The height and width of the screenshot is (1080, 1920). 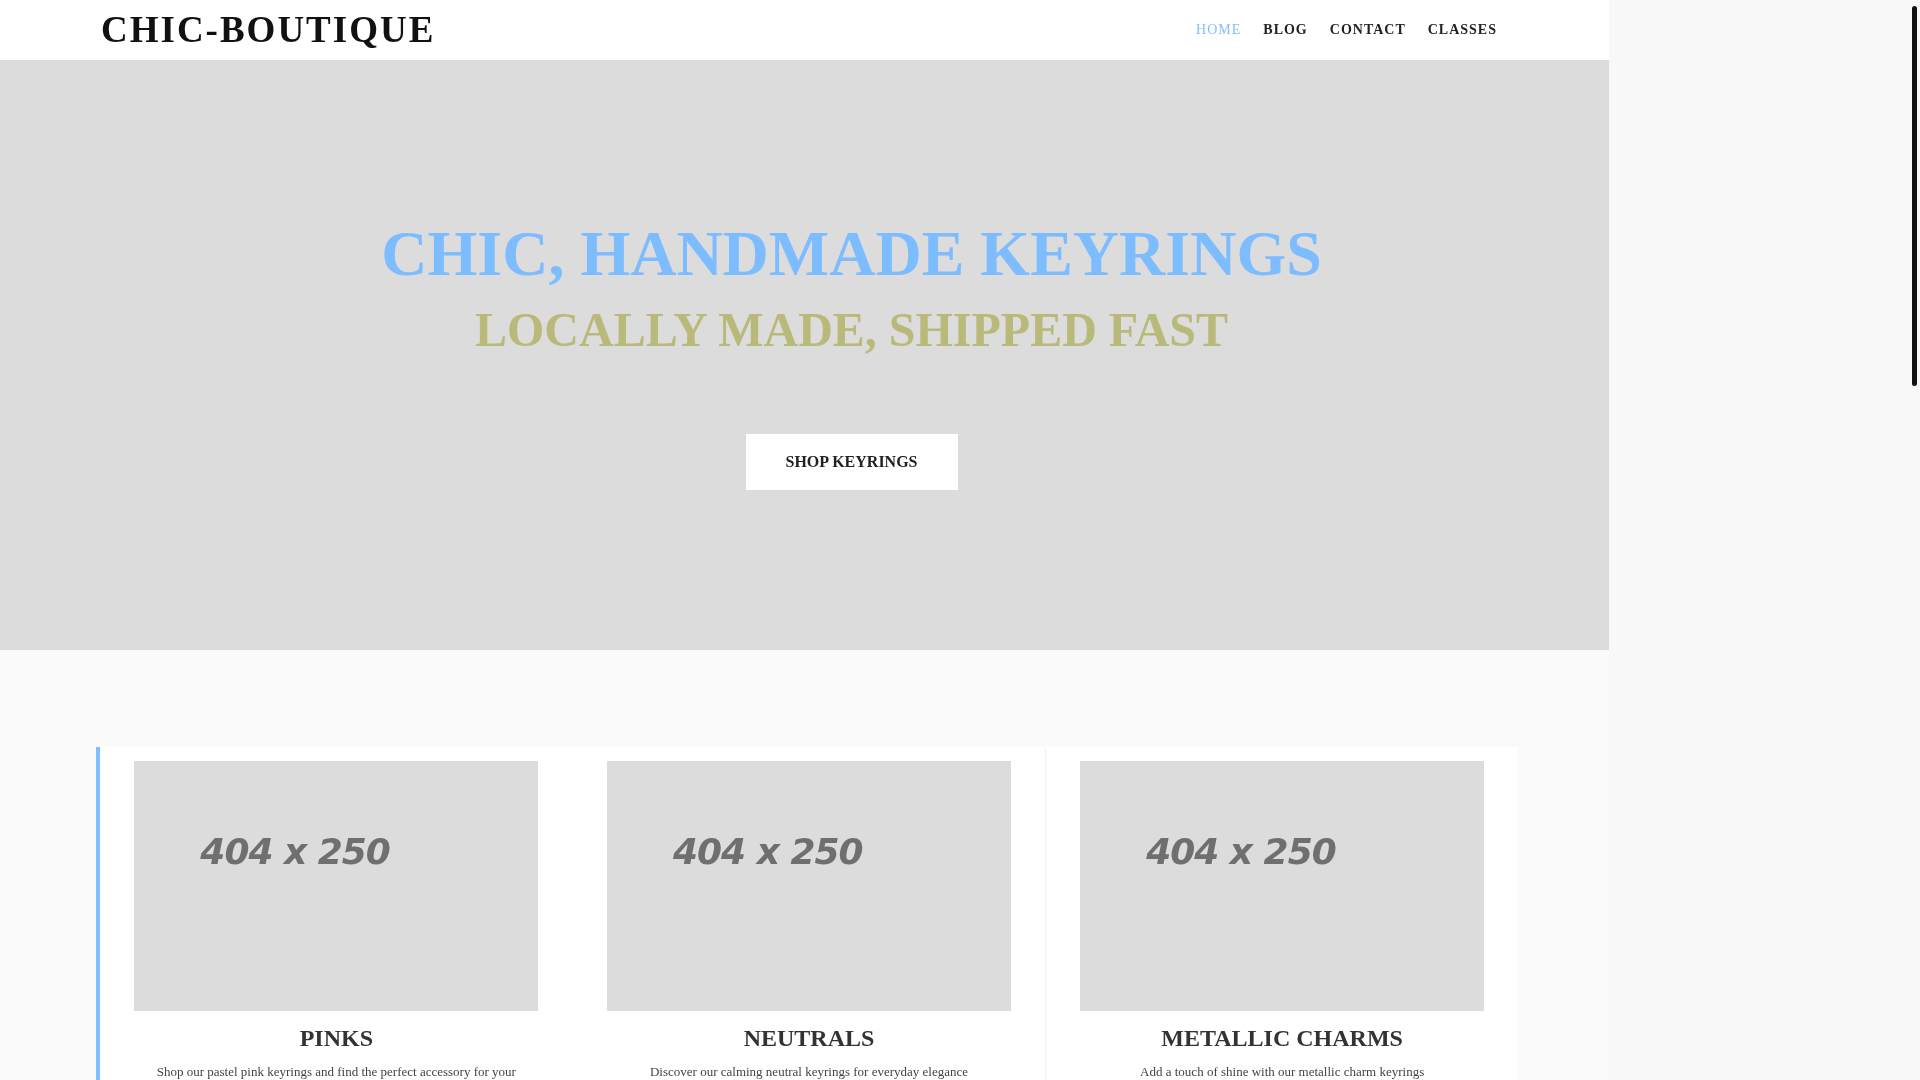 I want to click on nav-link: CLASSES, so click(x=1462, y=29).